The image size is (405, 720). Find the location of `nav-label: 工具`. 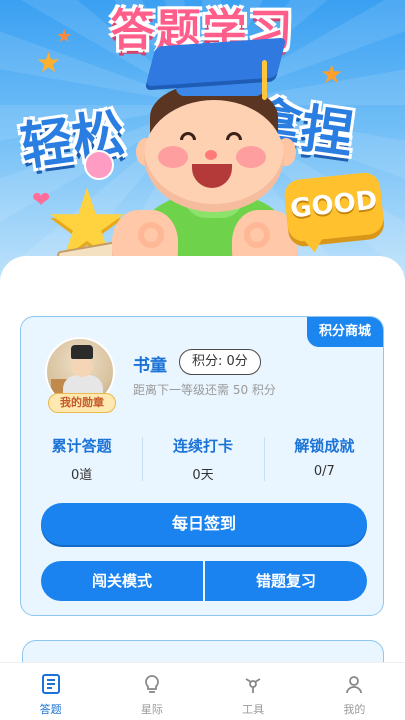

nav-label: 工具 is located at coordinates (253, 709).